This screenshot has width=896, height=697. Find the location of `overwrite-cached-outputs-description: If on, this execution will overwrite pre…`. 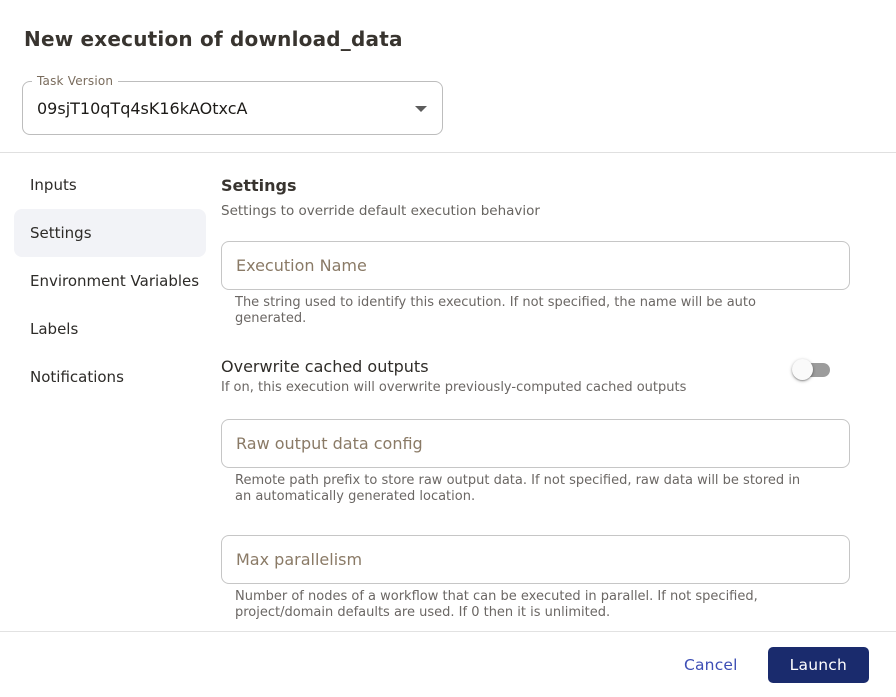

overwrite-cached-outputs-description: If on, this execution will overwrite pre… is located at coordinates (454, 387).